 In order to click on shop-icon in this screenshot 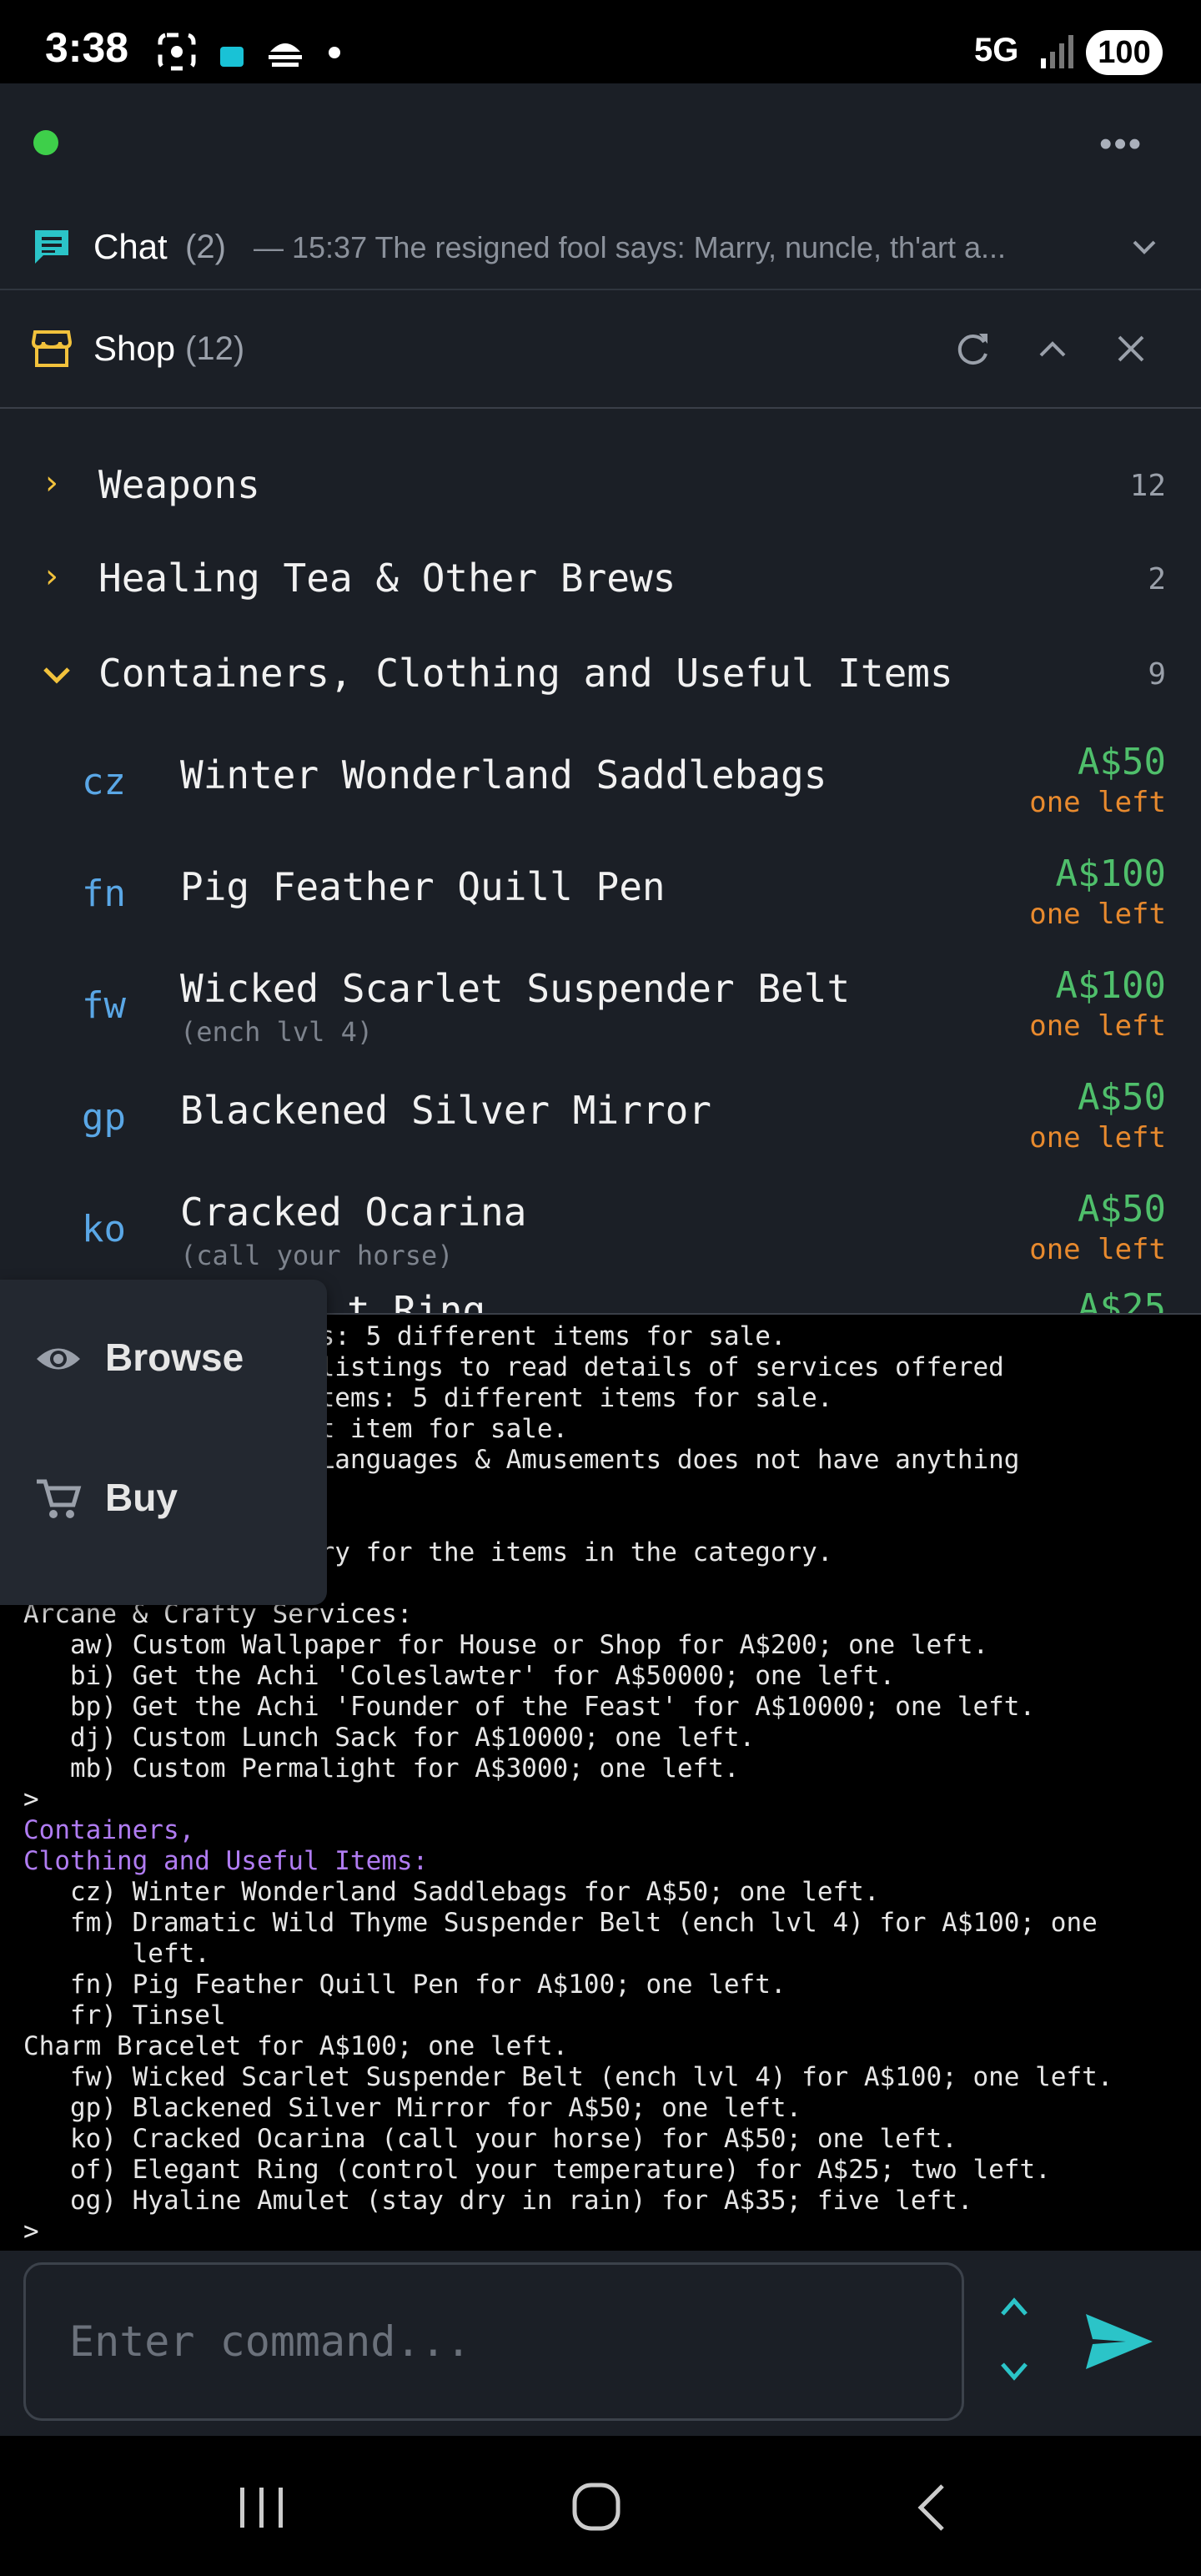, I will do `click(52, 348)`.